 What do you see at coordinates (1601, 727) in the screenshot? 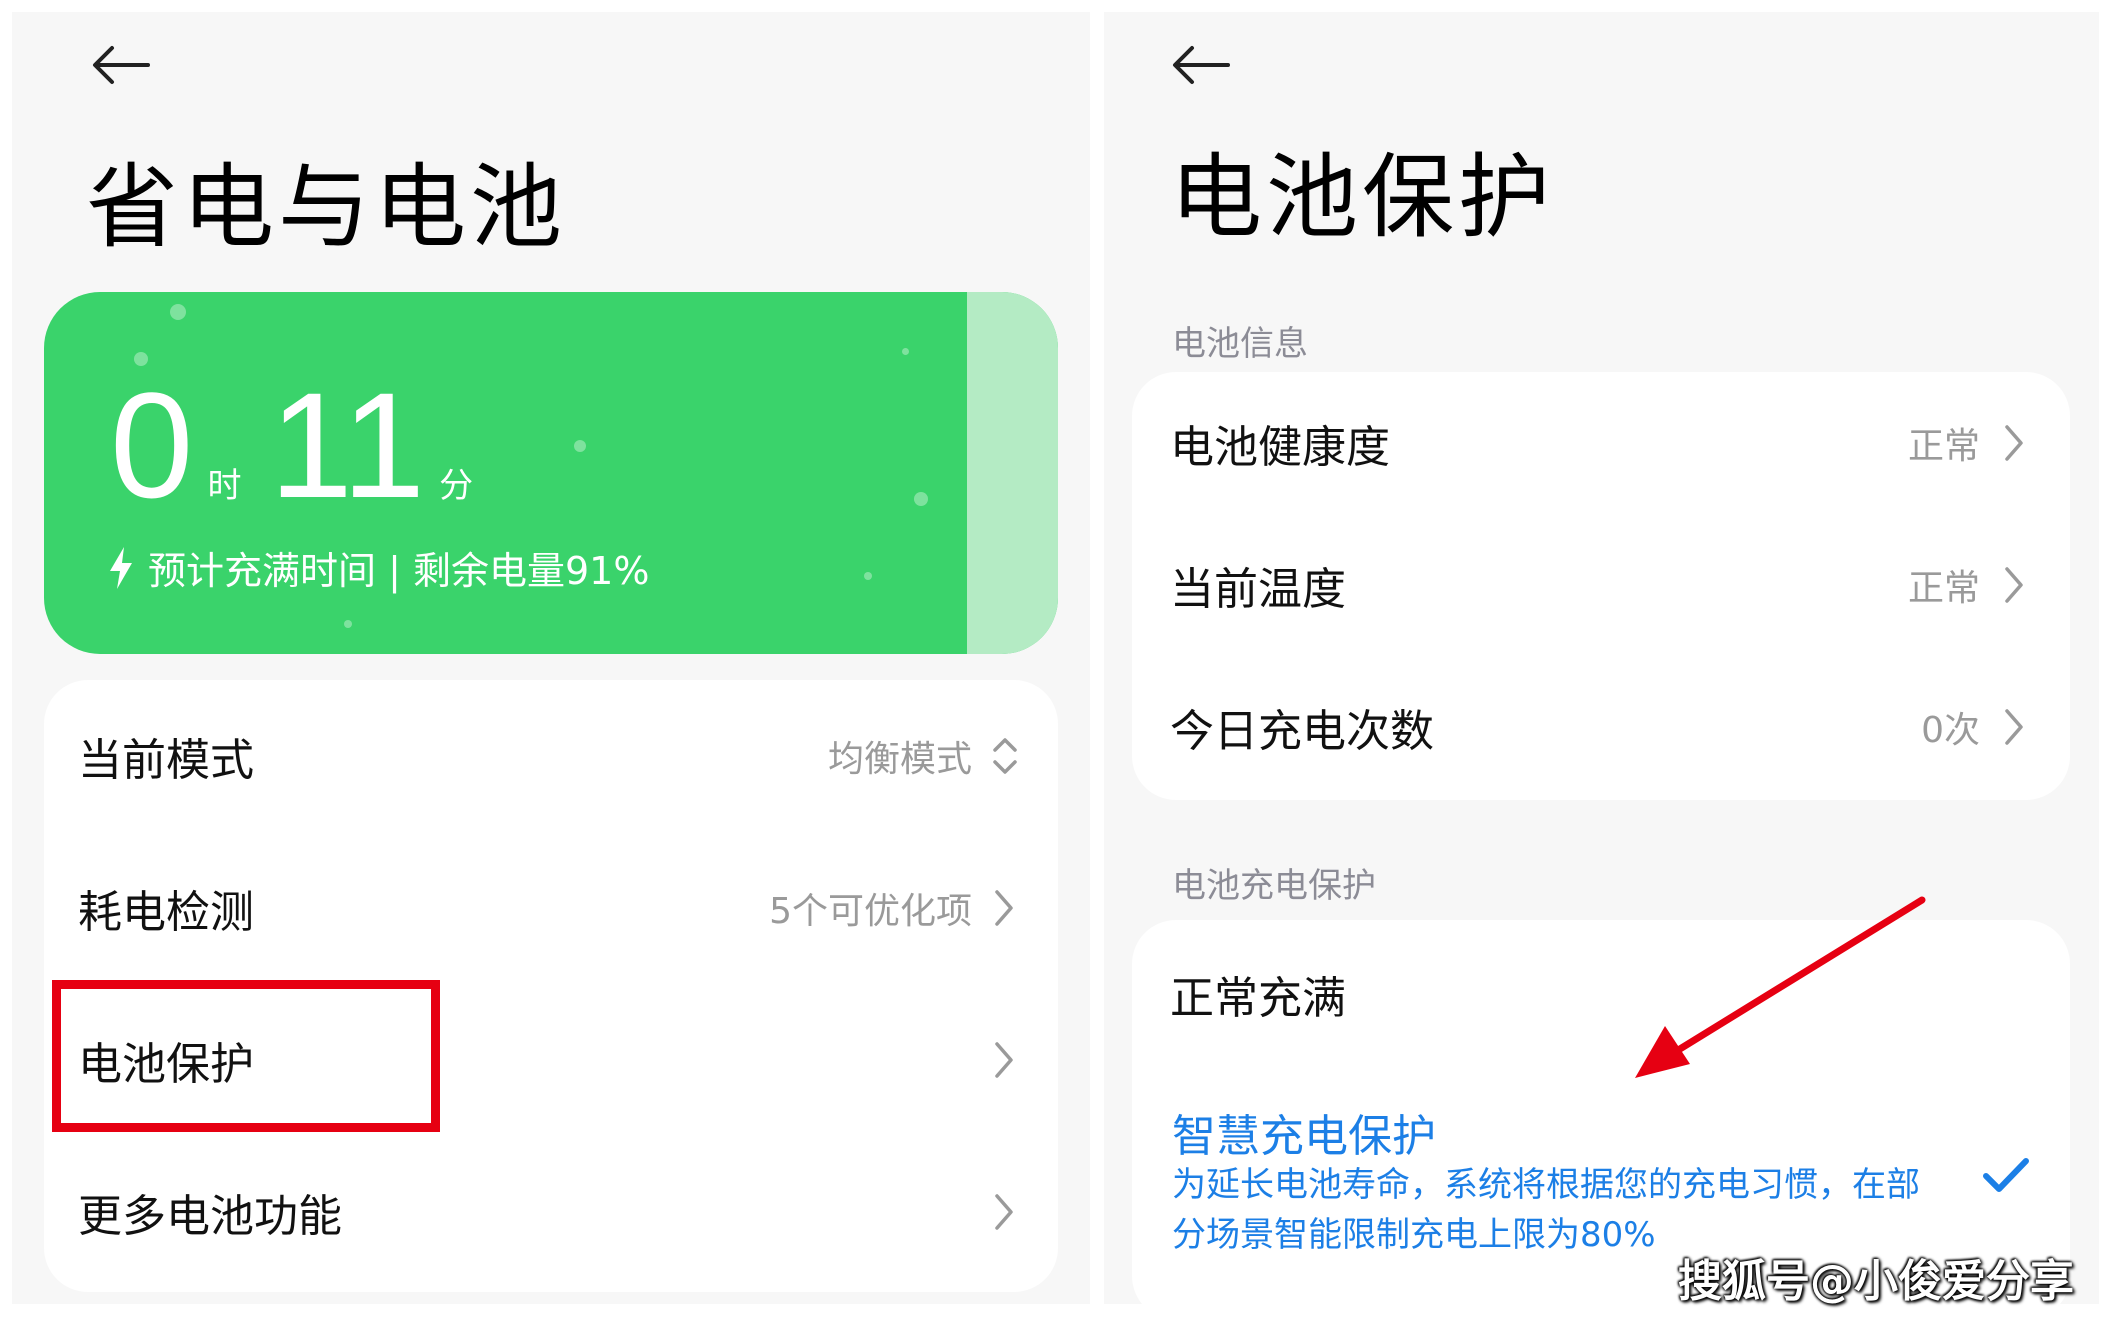
I see `info-row-charge-count: 今日充电次数 0次` at bounding box center [1601, 727].